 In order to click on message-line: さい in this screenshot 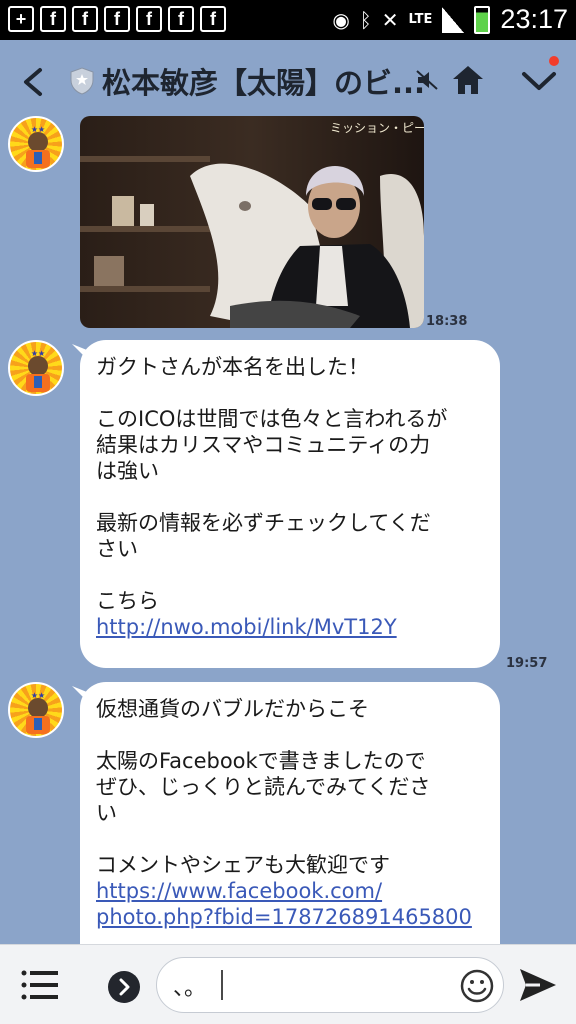, I will do `click(117, 549)`.